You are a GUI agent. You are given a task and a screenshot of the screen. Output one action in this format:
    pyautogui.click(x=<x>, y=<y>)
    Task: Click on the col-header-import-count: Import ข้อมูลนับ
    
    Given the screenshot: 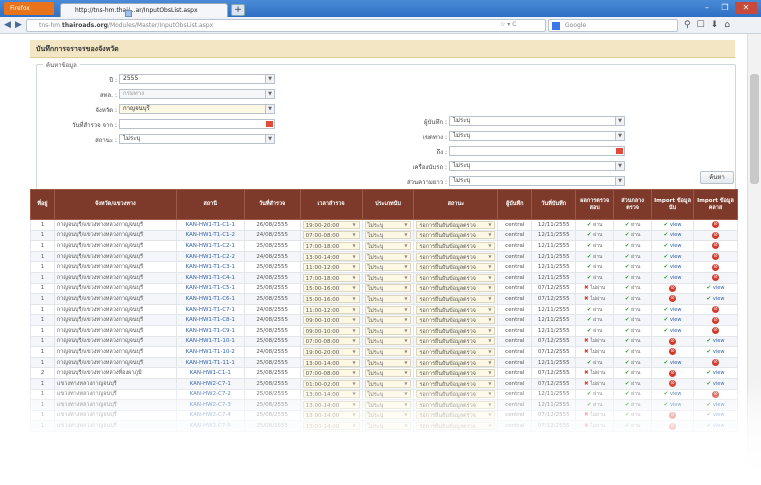 What is the action you would take?
    pyautogui.click(x=672, y=204)
    